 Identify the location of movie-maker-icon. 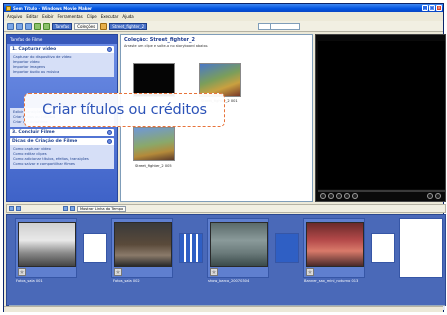
(8, 8).